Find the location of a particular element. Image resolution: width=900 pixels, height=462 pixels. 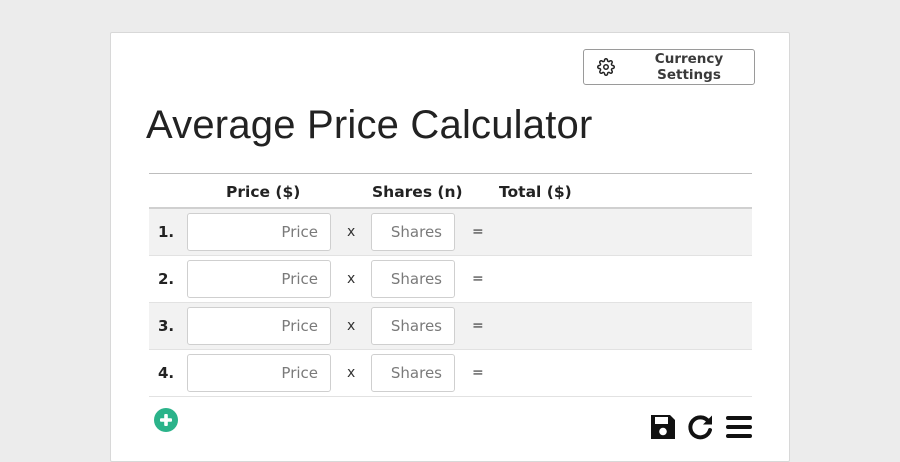

menu-button is located at coordinates (739, 427).